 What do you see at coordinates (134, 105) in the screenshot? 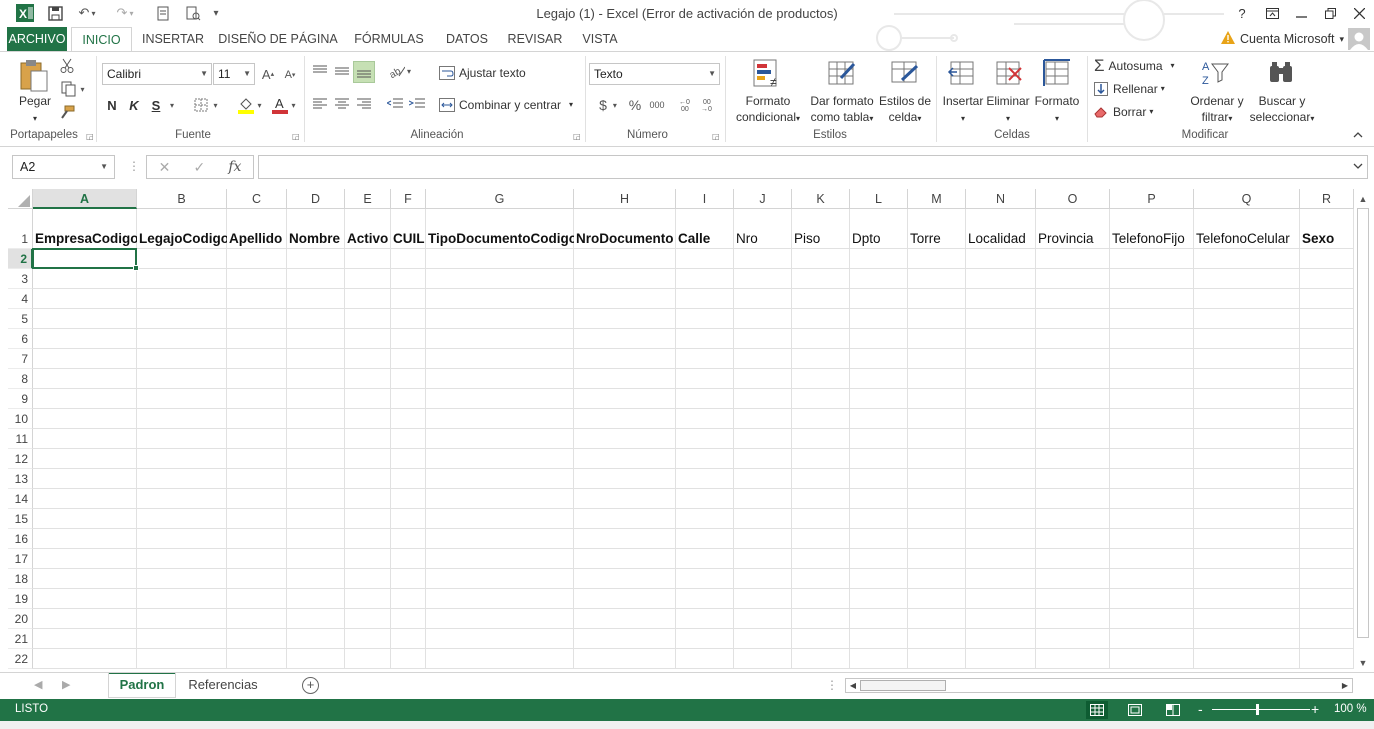
I see `italic-button: K` at bounding box center [134, 105].